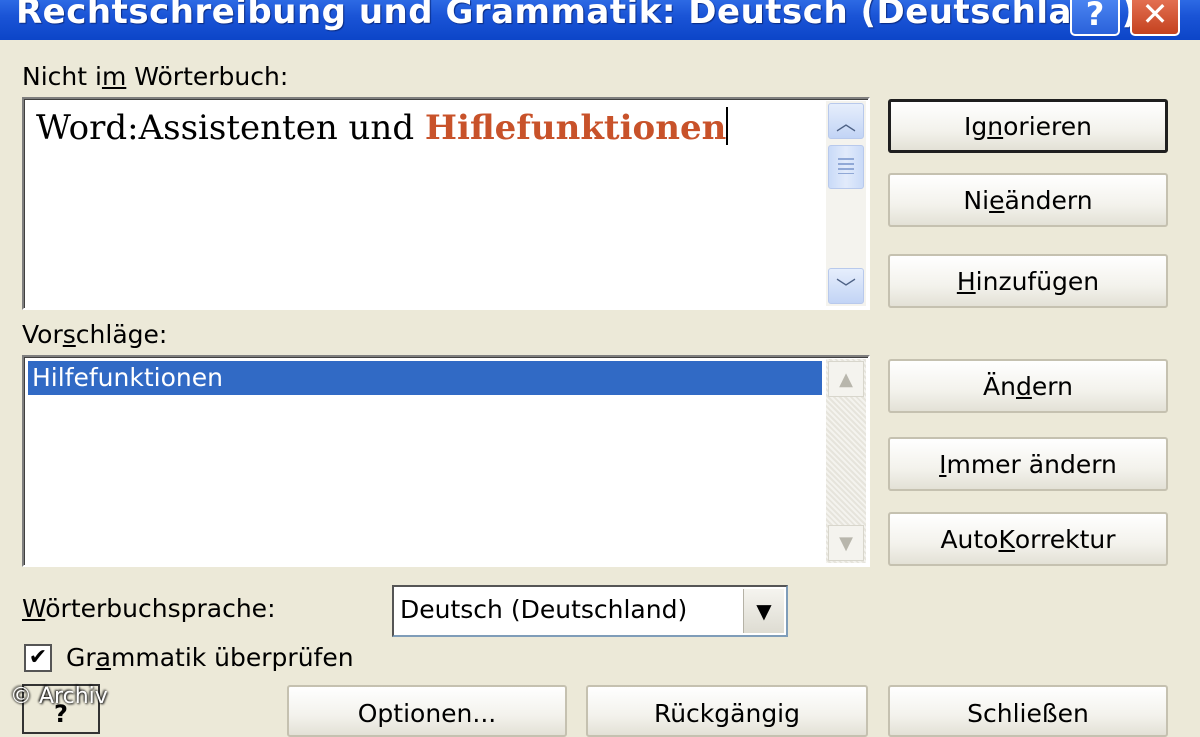 The image size is (1200, 737). I want to click on text-caret, so click(727, 126).